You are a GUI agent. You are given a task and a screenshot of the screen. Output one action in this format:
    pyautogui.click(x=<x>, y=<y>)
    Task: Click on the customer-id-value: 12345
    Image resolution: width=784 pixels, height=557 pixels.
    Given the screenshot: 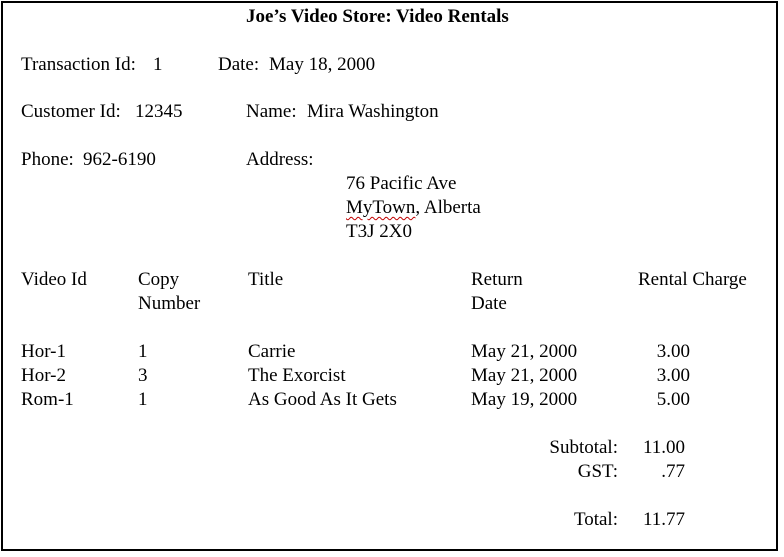 What is the action you would take?
    pyautogui.click(x=159, y=111)
    